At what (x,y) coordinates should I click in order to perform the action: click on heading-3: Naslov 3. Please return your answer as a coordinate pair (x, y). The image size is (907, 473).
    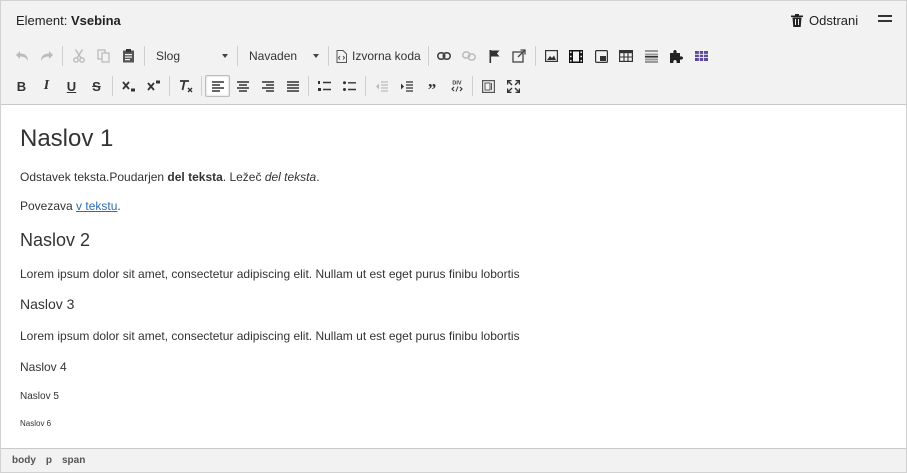
    Looking at the image, I should click on (47, 304).